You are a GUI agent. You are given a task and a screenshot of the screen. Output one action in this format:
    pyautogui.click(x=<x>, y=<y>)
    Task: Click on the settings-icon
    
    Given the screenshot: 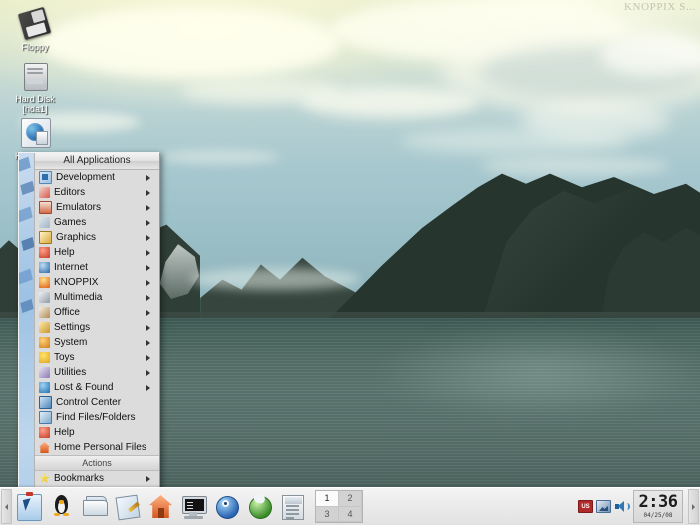 What is the action you would take?
    pyautogui.click(x=44, y=327)
    